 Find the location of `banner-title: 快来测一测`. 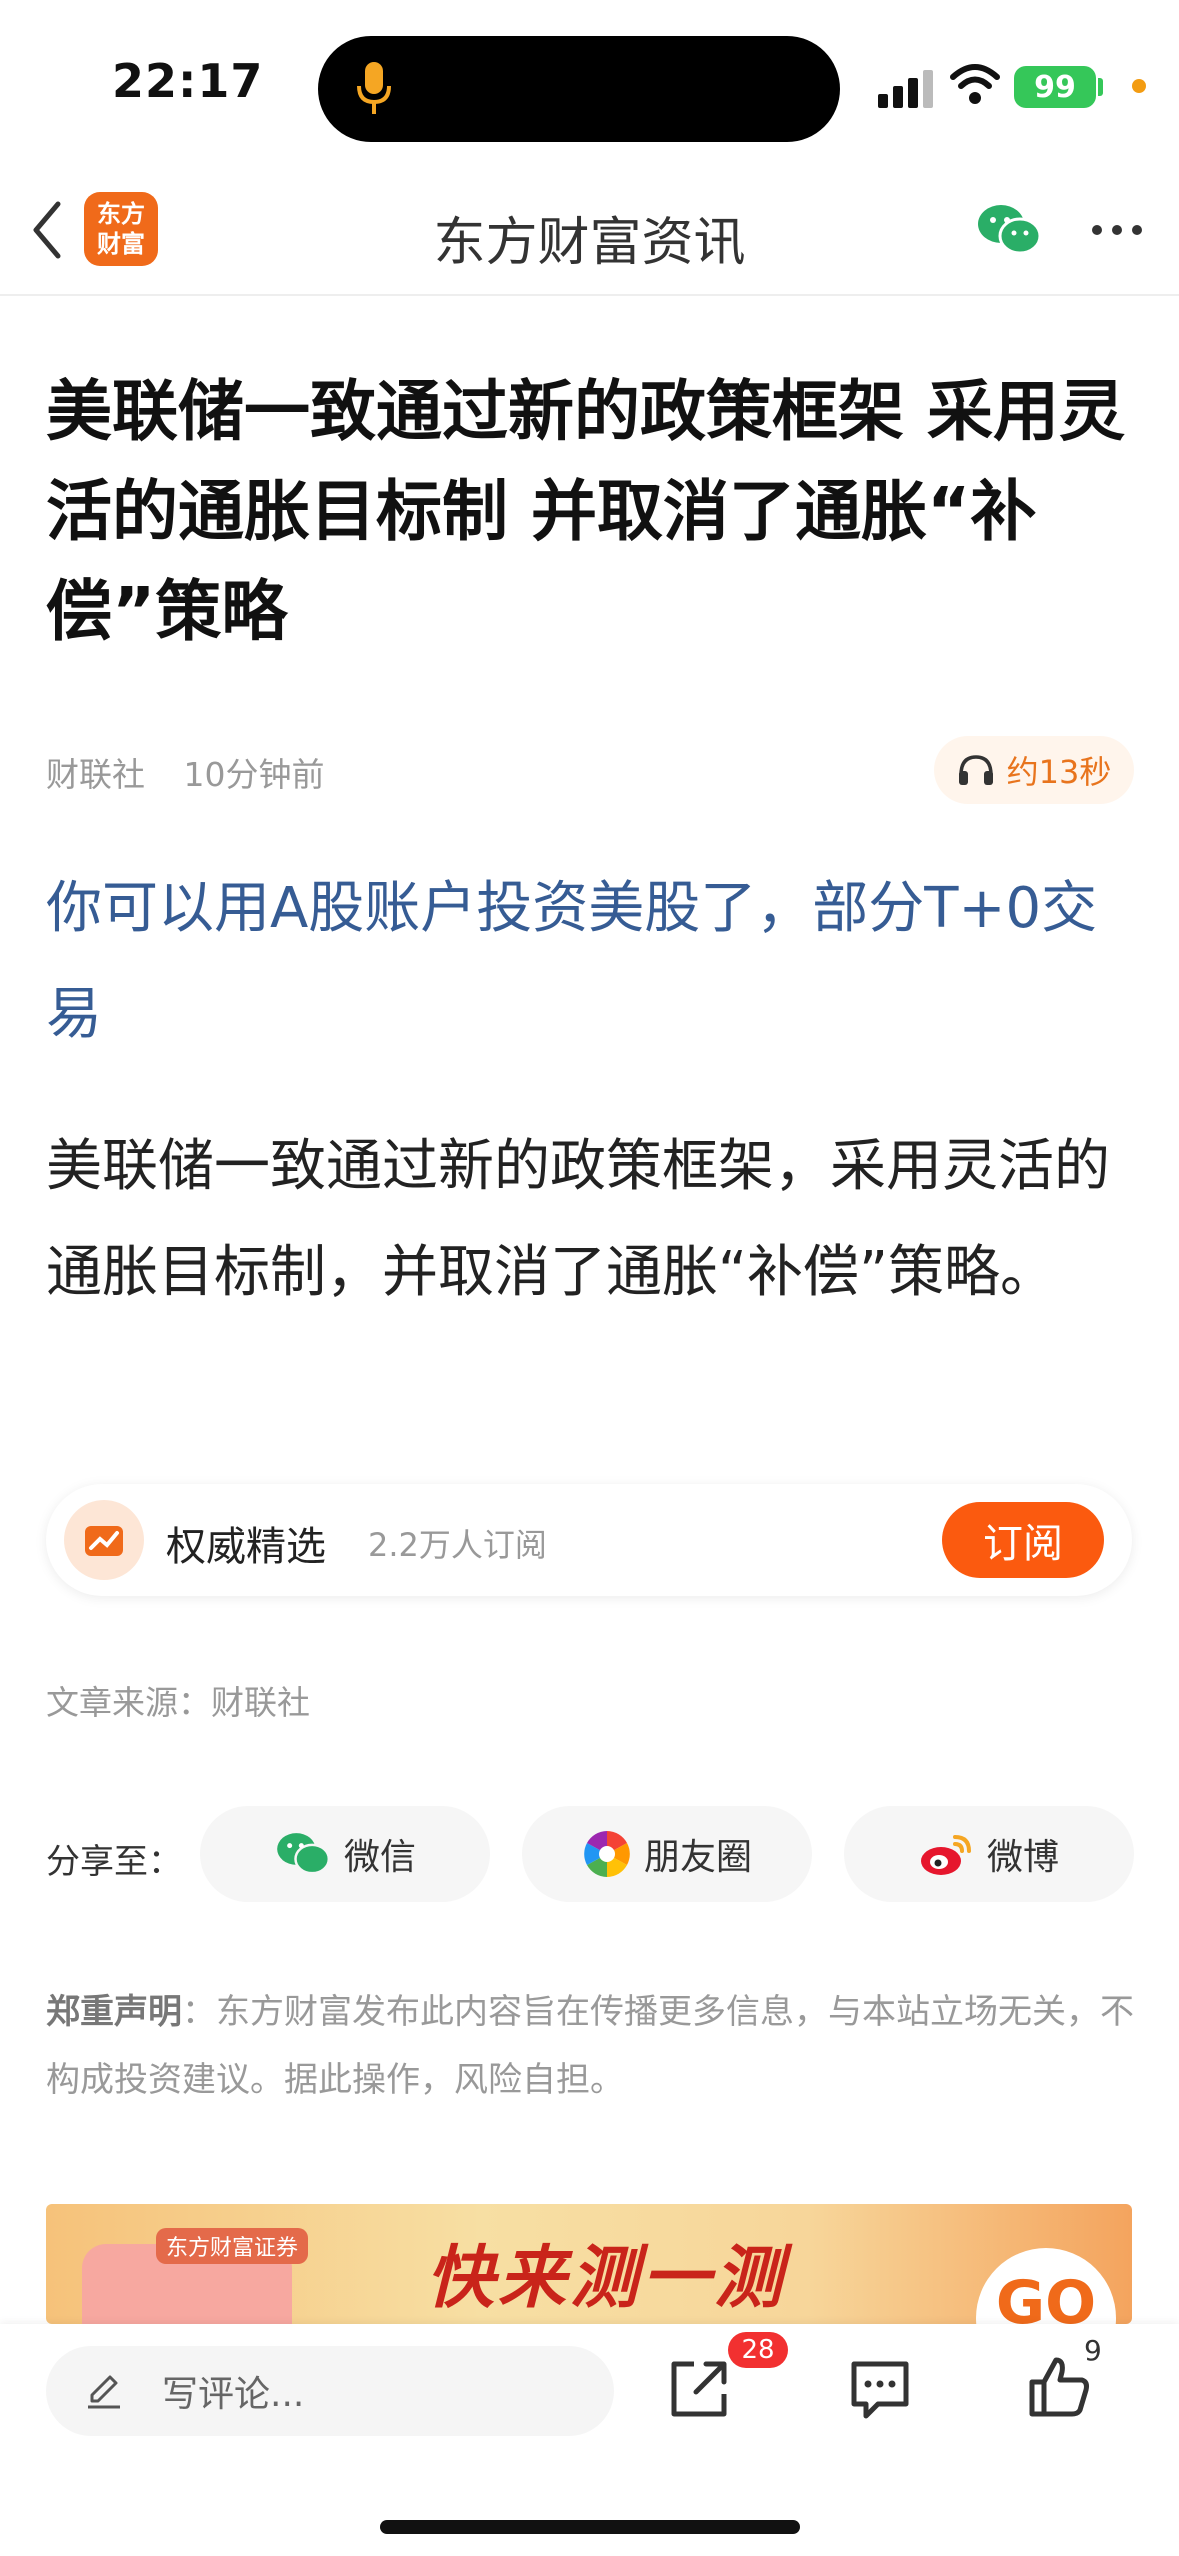

banner-title: 快来测一测 is located at coordinates (606, 2278).